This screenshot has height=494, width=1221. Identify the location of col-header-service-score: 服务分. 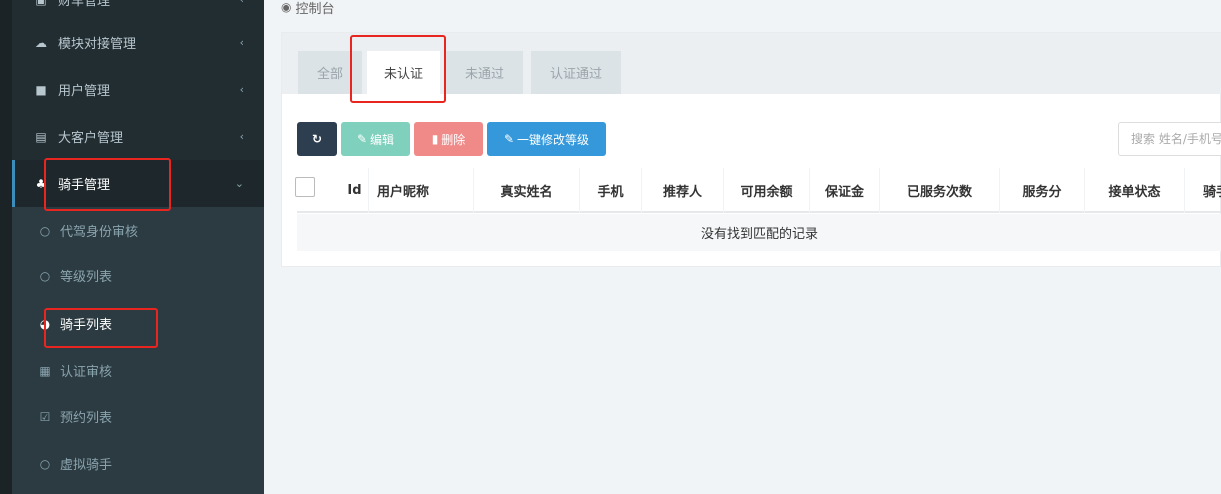
(1042, 190).